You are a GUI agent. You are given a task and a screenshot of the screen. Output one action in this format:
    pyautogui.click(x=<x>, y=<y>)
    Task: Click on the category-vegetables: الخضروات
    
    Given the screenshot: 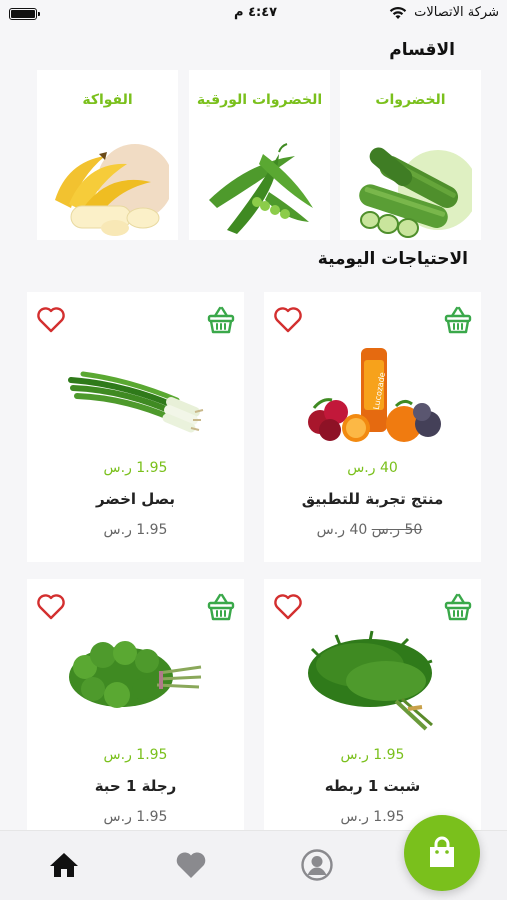 What is the action you would take?
    pyautogui.click(x=410, y=155)
    